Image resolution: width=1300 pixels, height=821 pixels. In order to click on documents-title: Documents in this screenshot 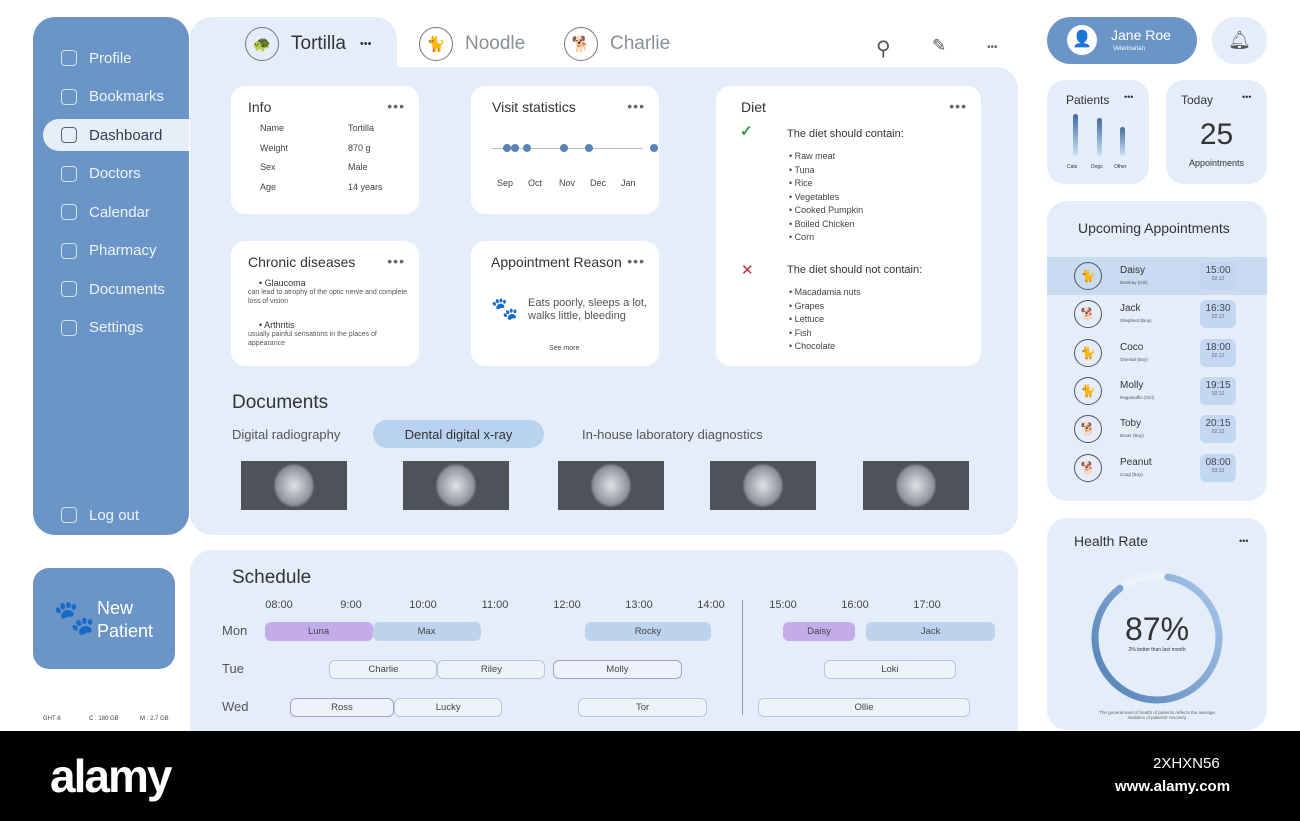, I will do `click(280, 402)`.